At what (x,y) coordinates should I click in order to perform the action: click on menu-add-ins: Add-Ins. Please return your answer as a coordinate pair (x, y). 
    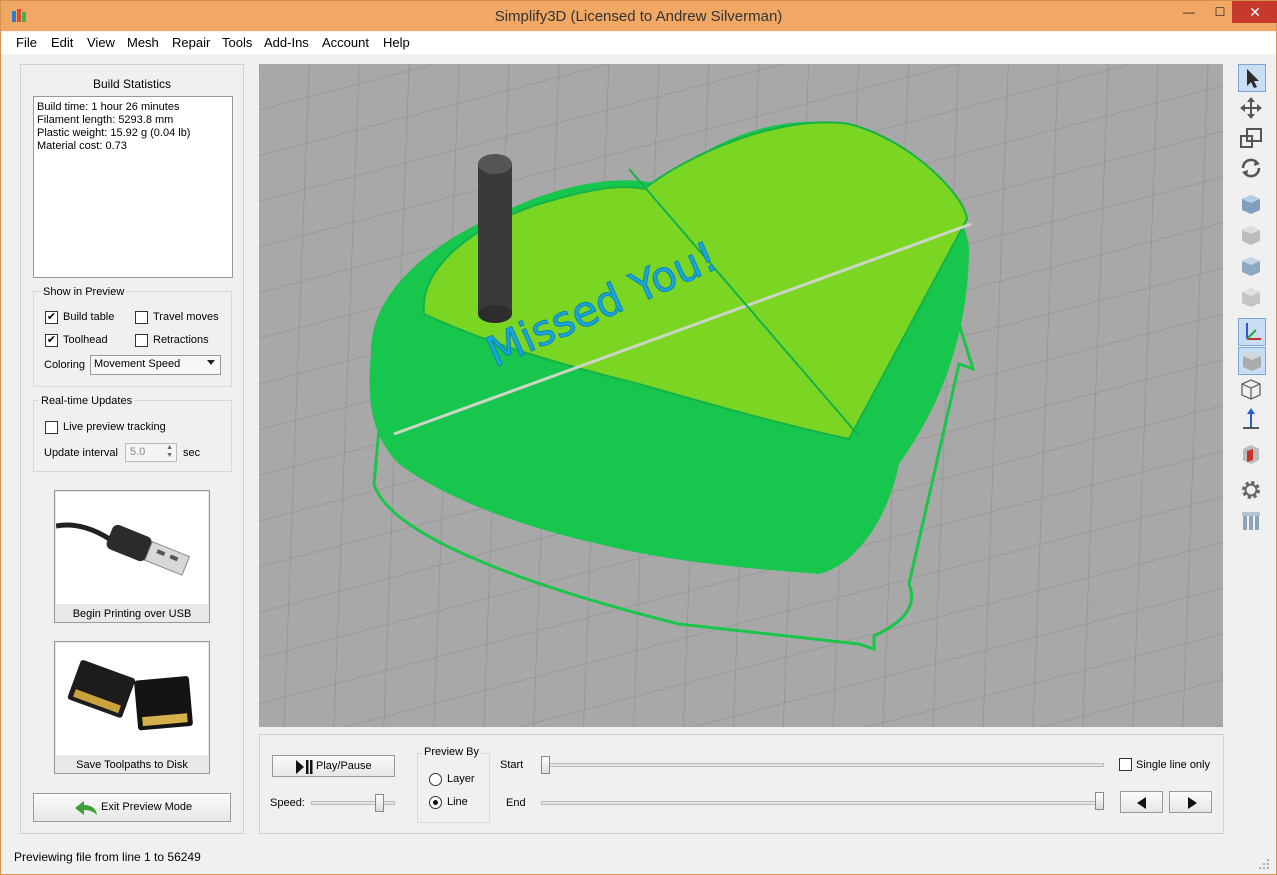
    Looking at the image, I should click on (286, 42).